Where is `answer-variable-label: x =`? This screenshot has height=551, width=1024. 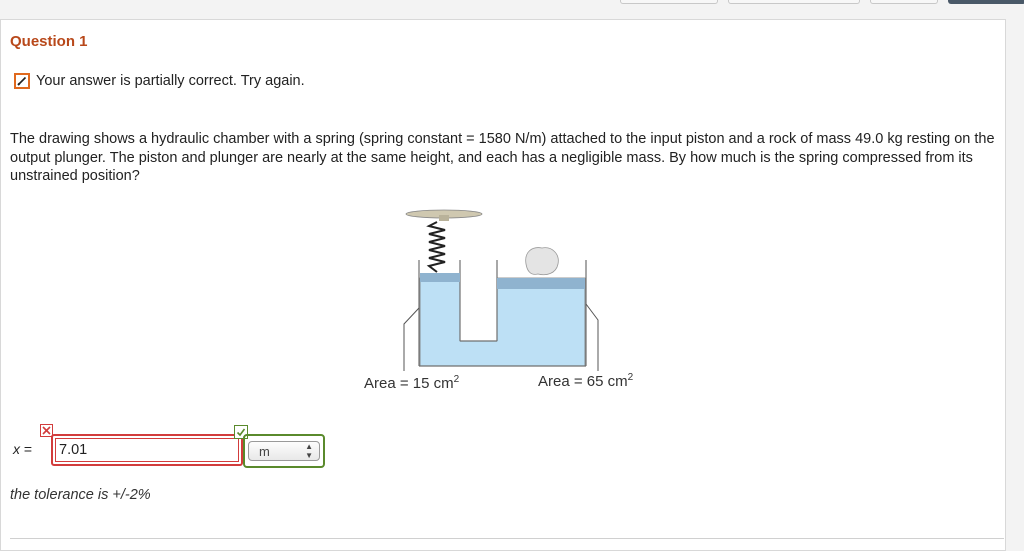 answer-variable-label: x = is located at coordinates (23, 449).